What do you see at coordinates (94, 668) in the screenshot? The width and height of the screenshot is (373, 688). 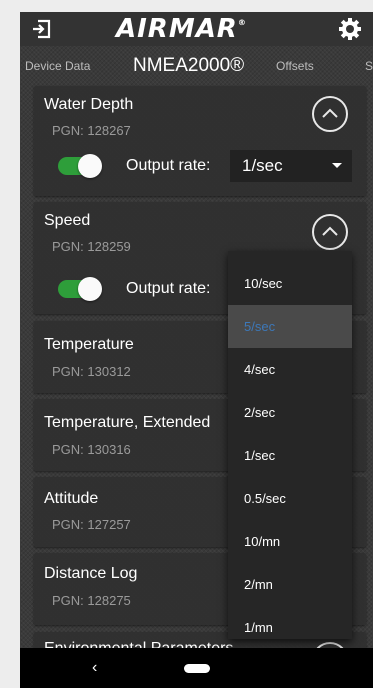 I see `back-nav-icon: ‹` at bounding box center [94, 668].